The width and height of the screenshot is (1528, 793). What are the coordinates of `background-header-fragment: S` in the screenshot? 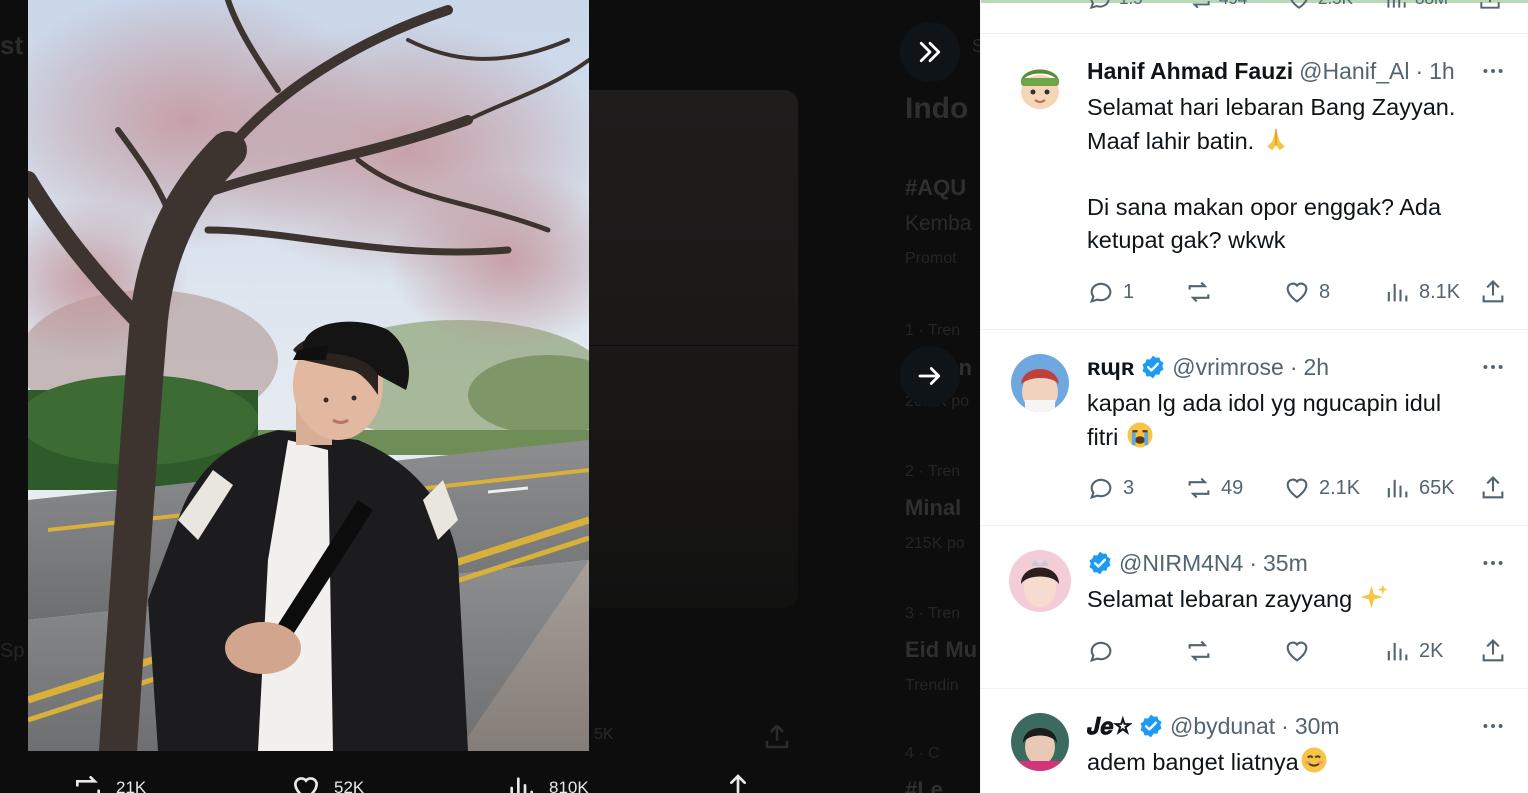 It's located at (976, 46).